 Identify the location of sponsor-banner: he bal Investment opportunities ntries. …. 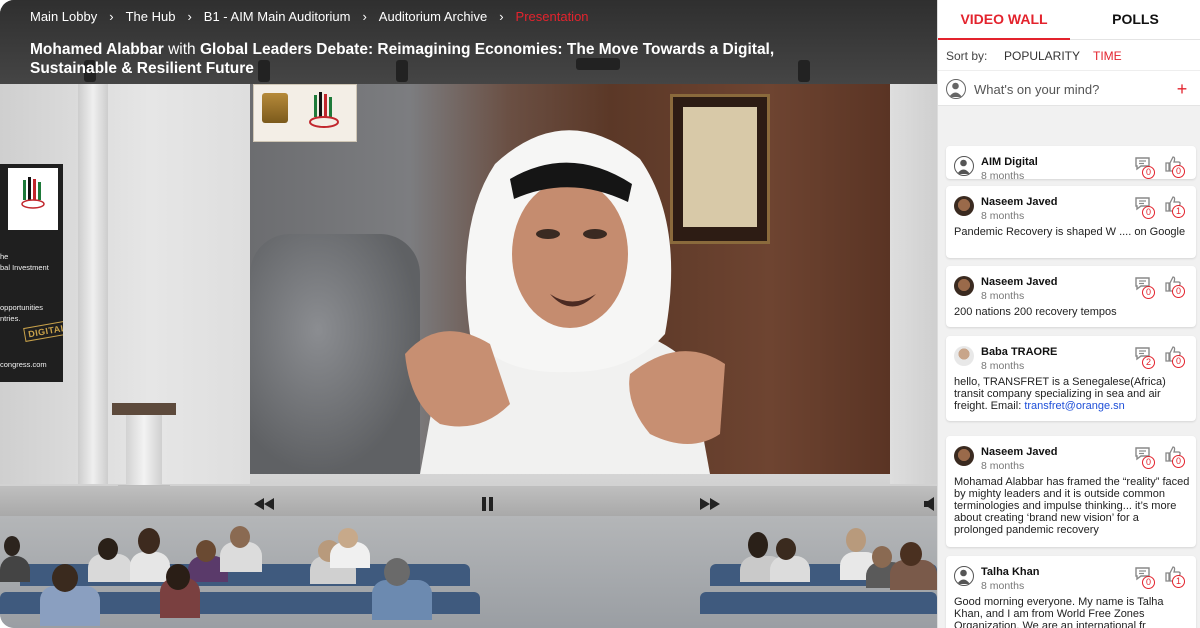
(31, 273).